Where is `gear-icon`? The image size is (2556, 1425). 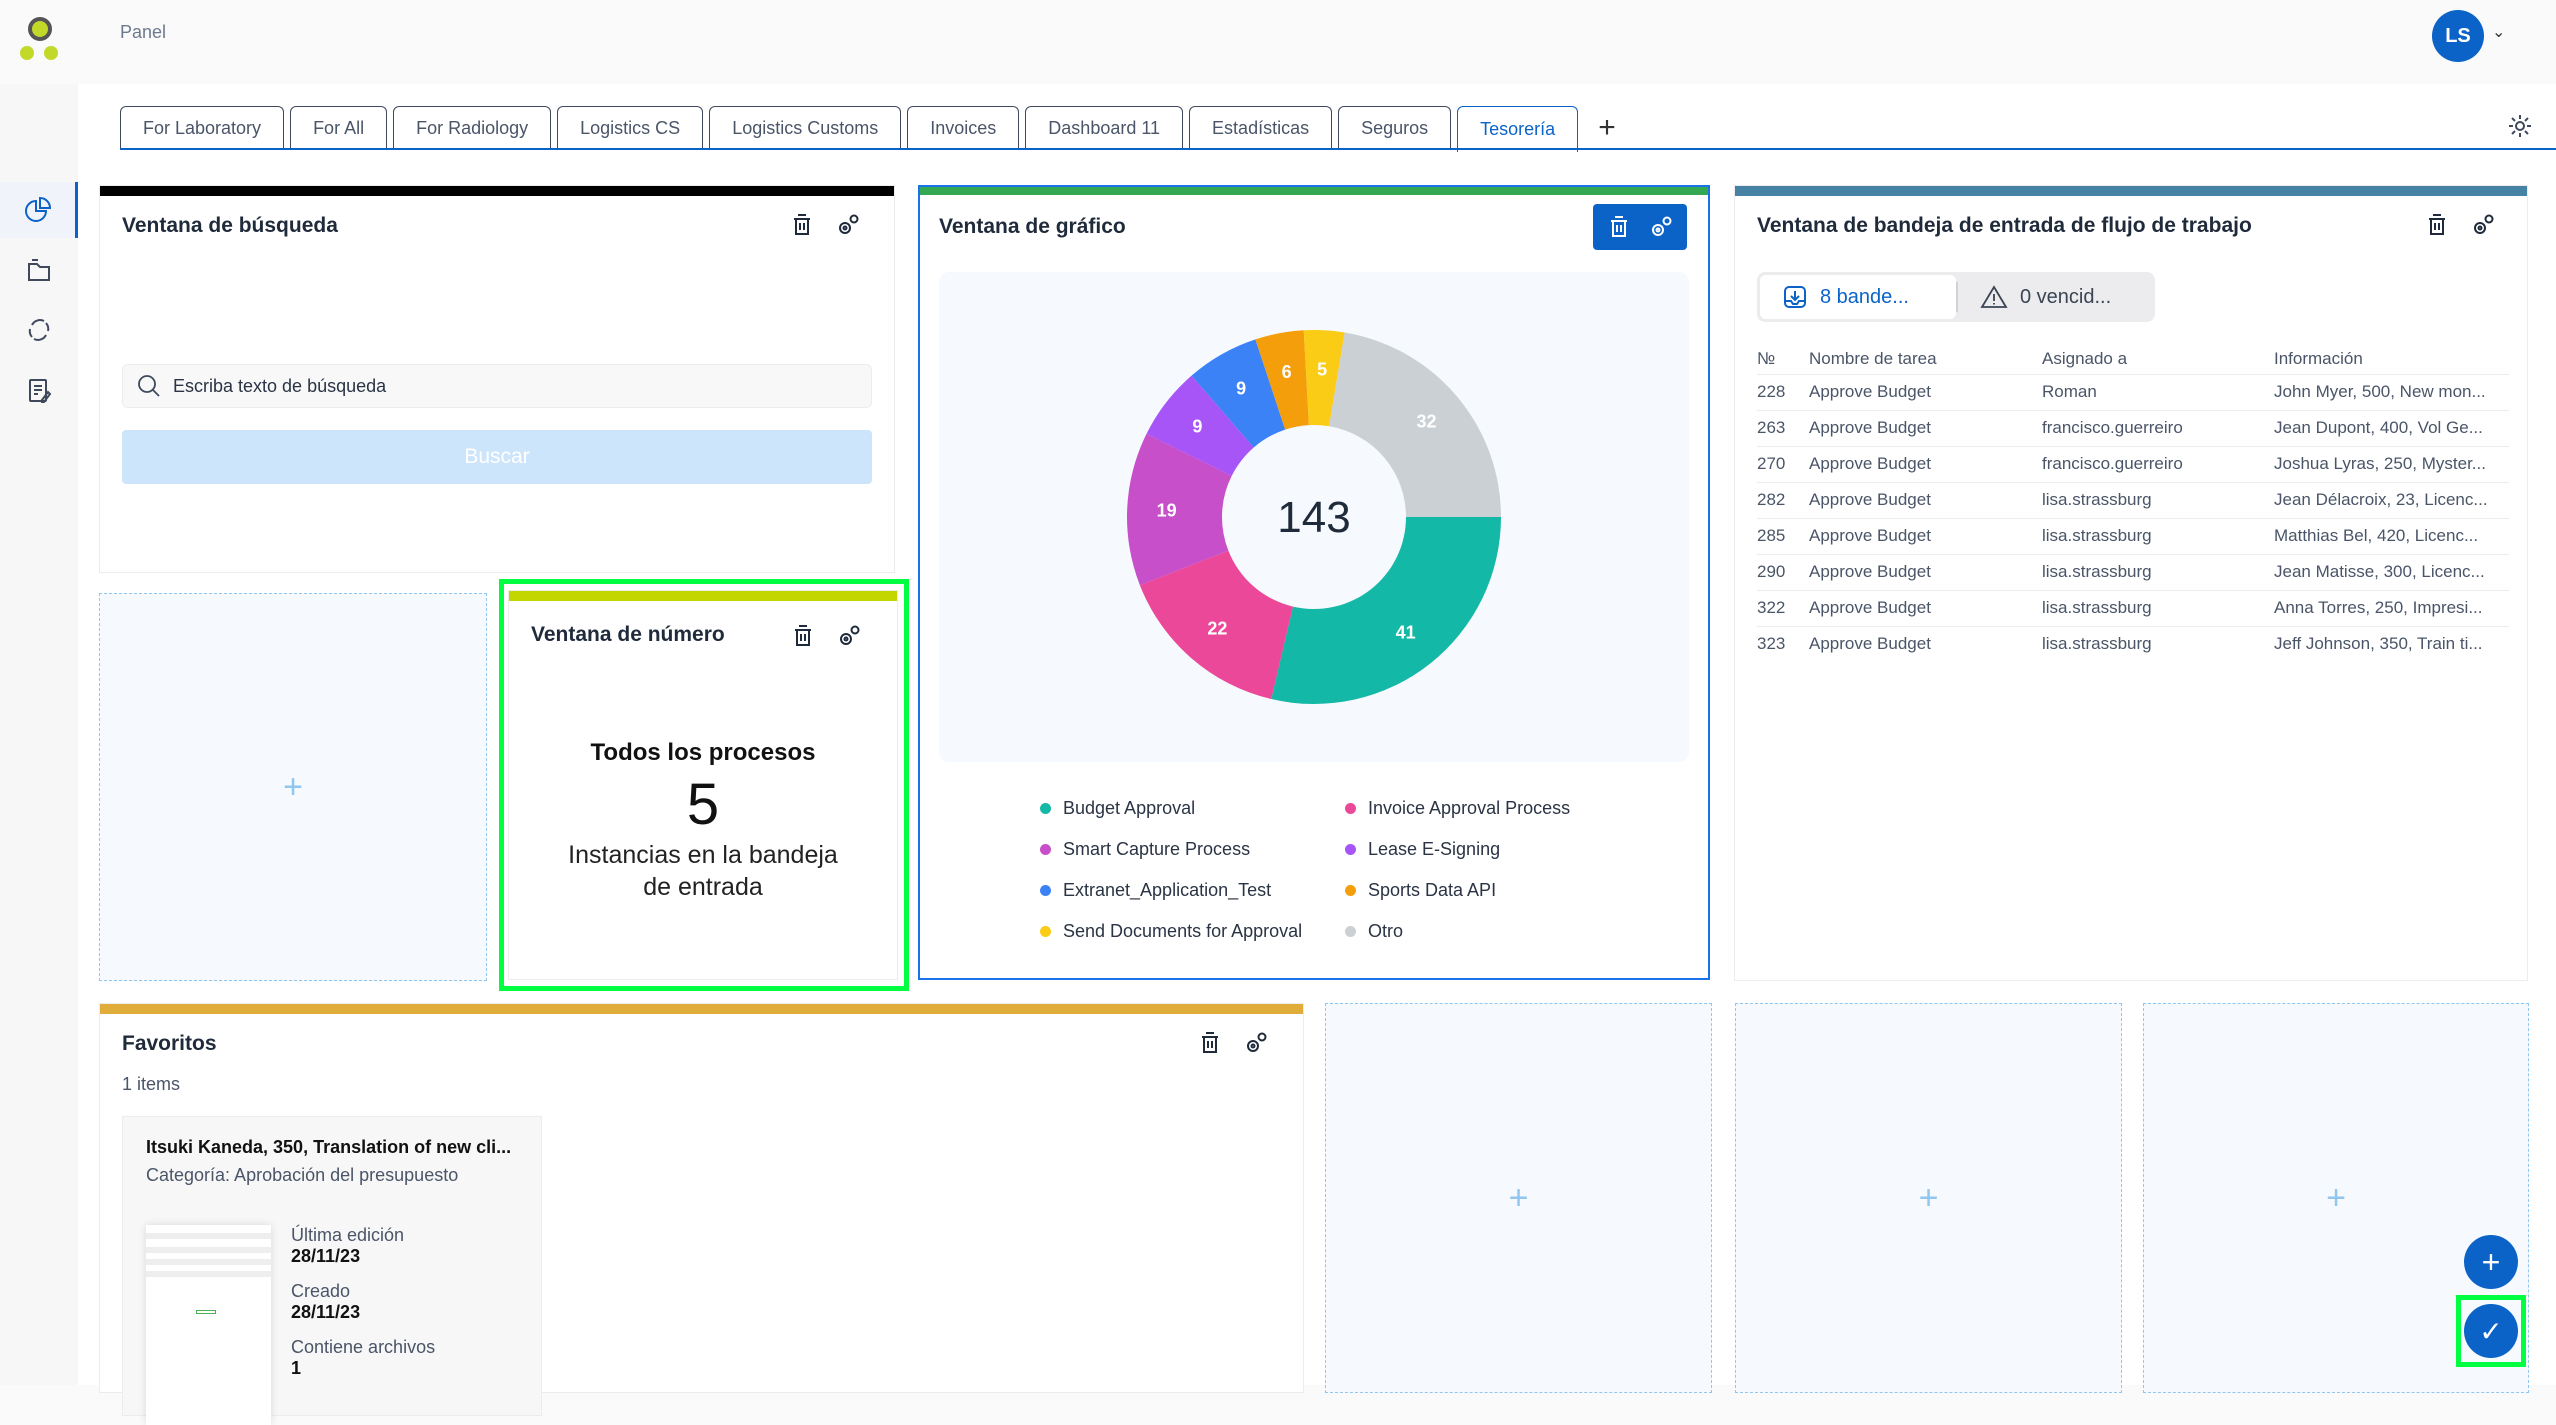
gear-icon is located at coordinates (2520, 126).